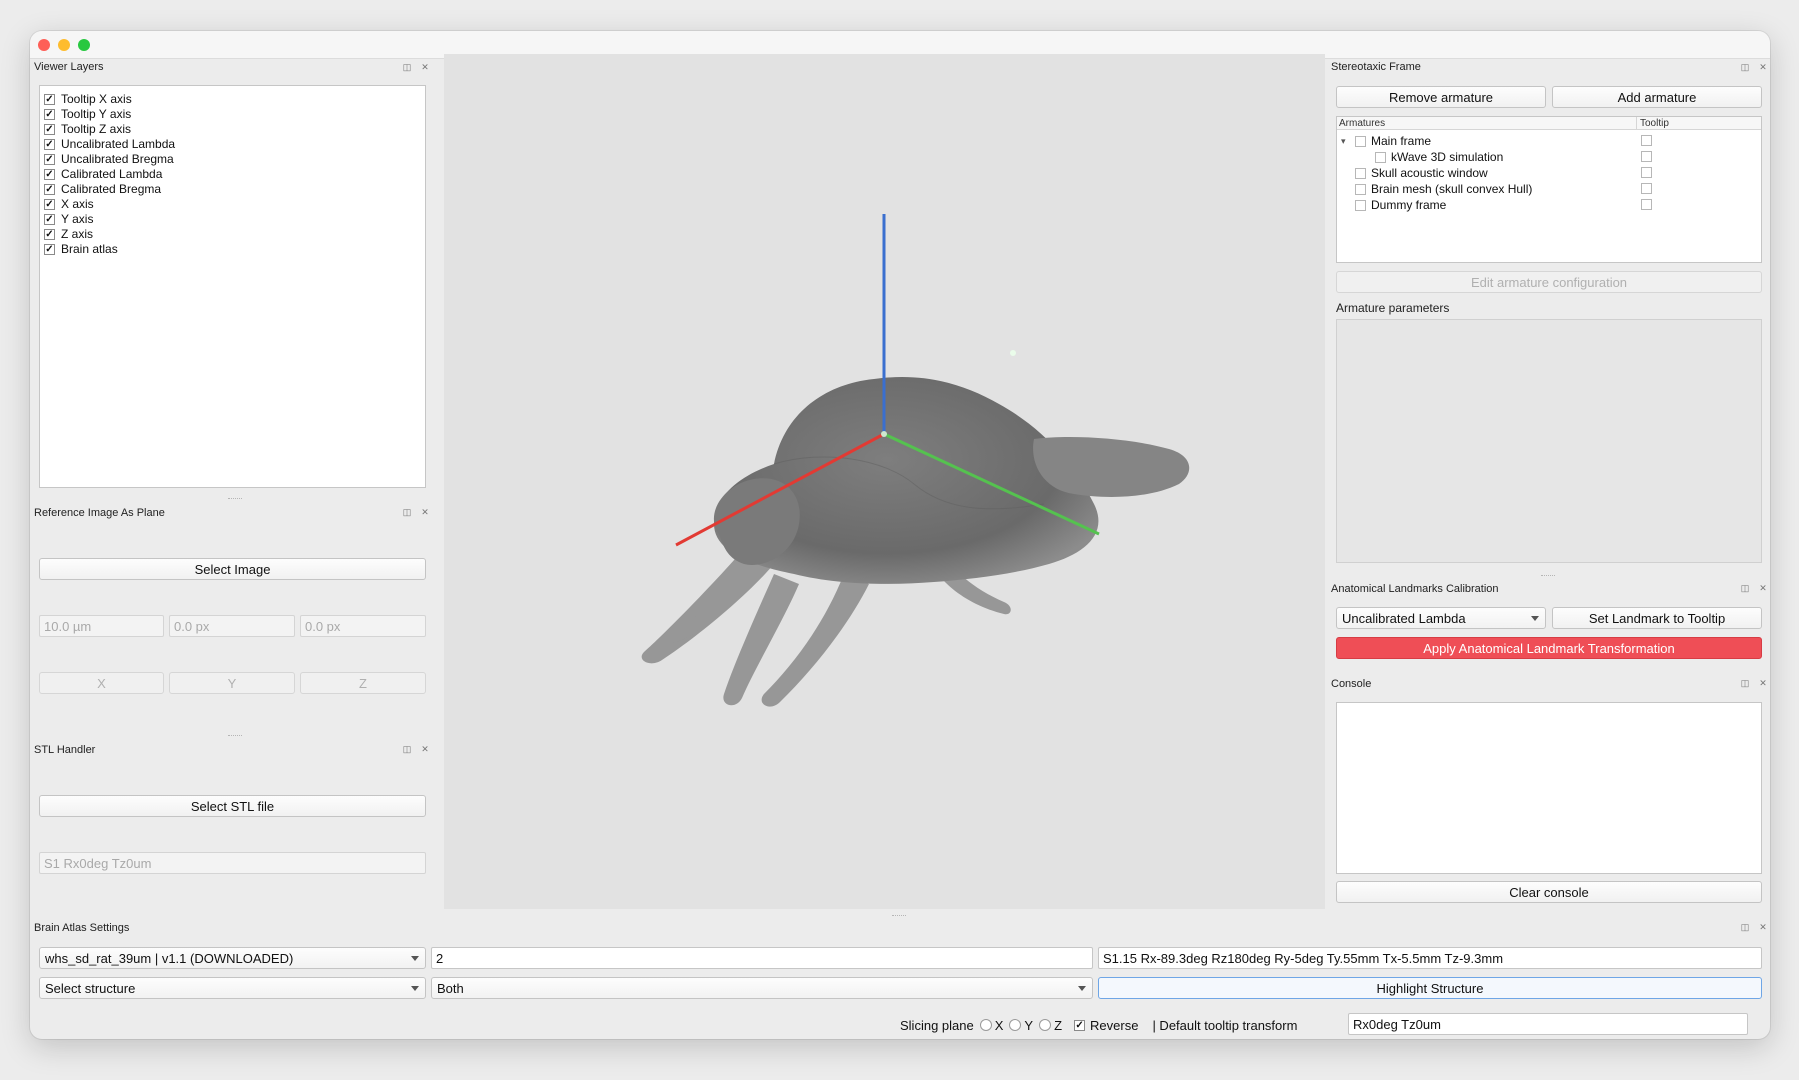 This screenshot has height=1080, width=1799. Describe the element at coordinates (44, 45) in the screenshot. I see `close-window-button` at that location.